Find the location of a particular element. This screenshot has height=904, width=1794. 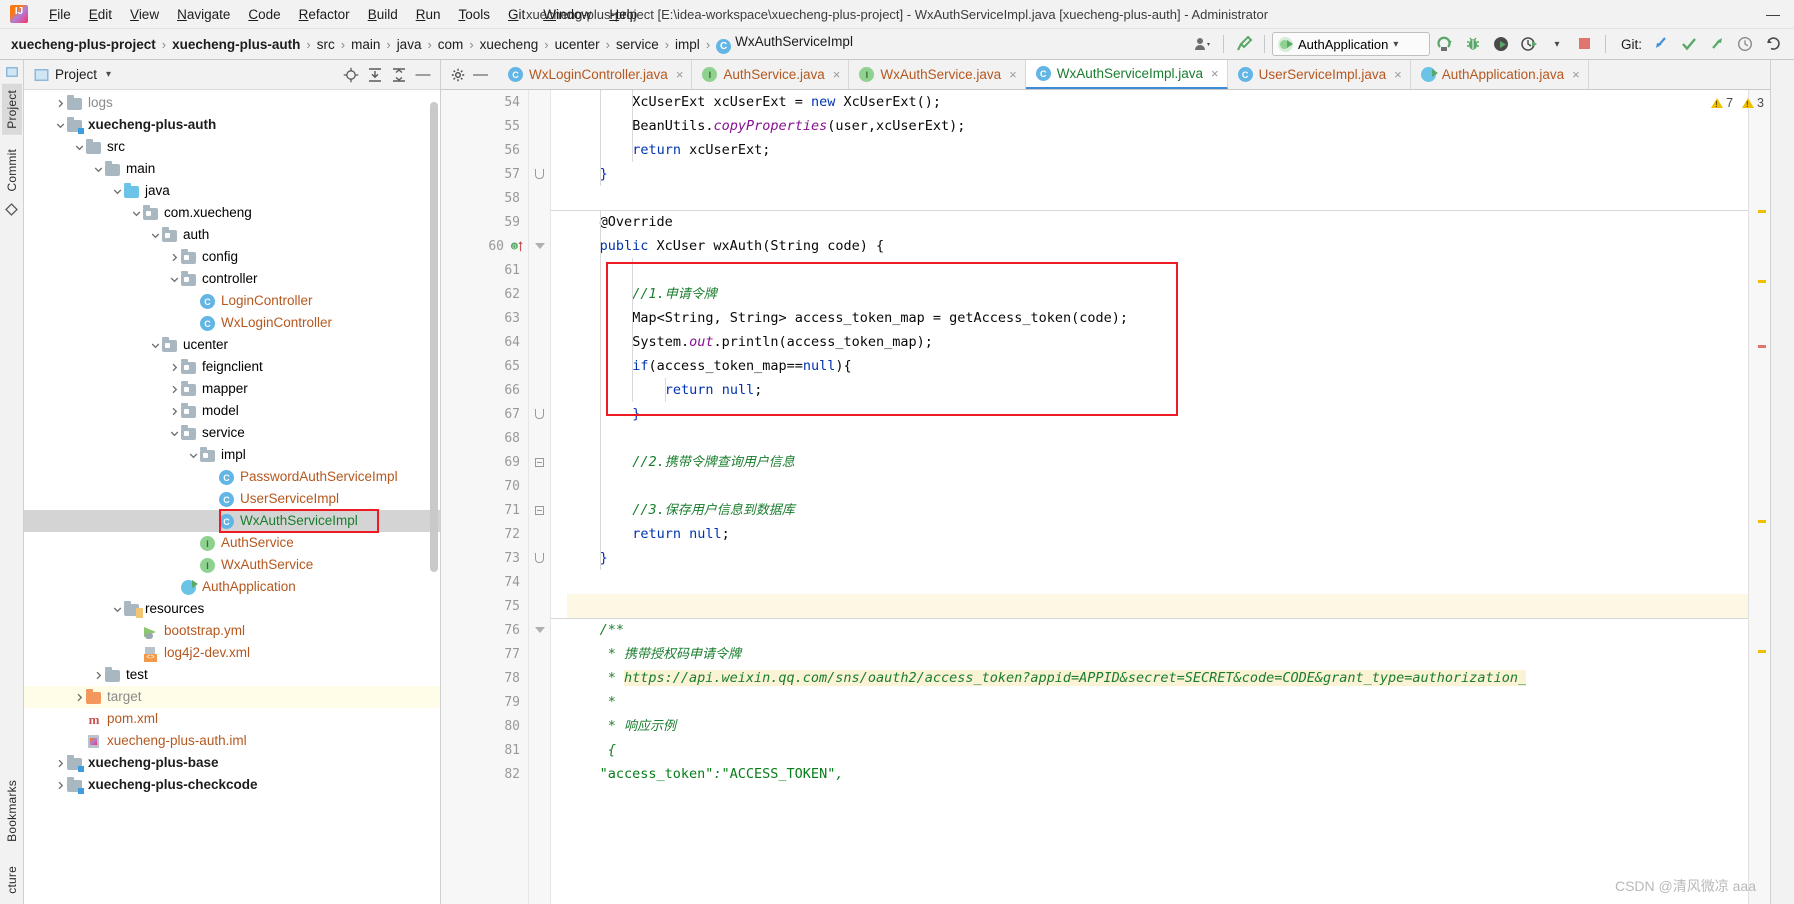

tree-node-config: config is located at coordinates (232, 257).